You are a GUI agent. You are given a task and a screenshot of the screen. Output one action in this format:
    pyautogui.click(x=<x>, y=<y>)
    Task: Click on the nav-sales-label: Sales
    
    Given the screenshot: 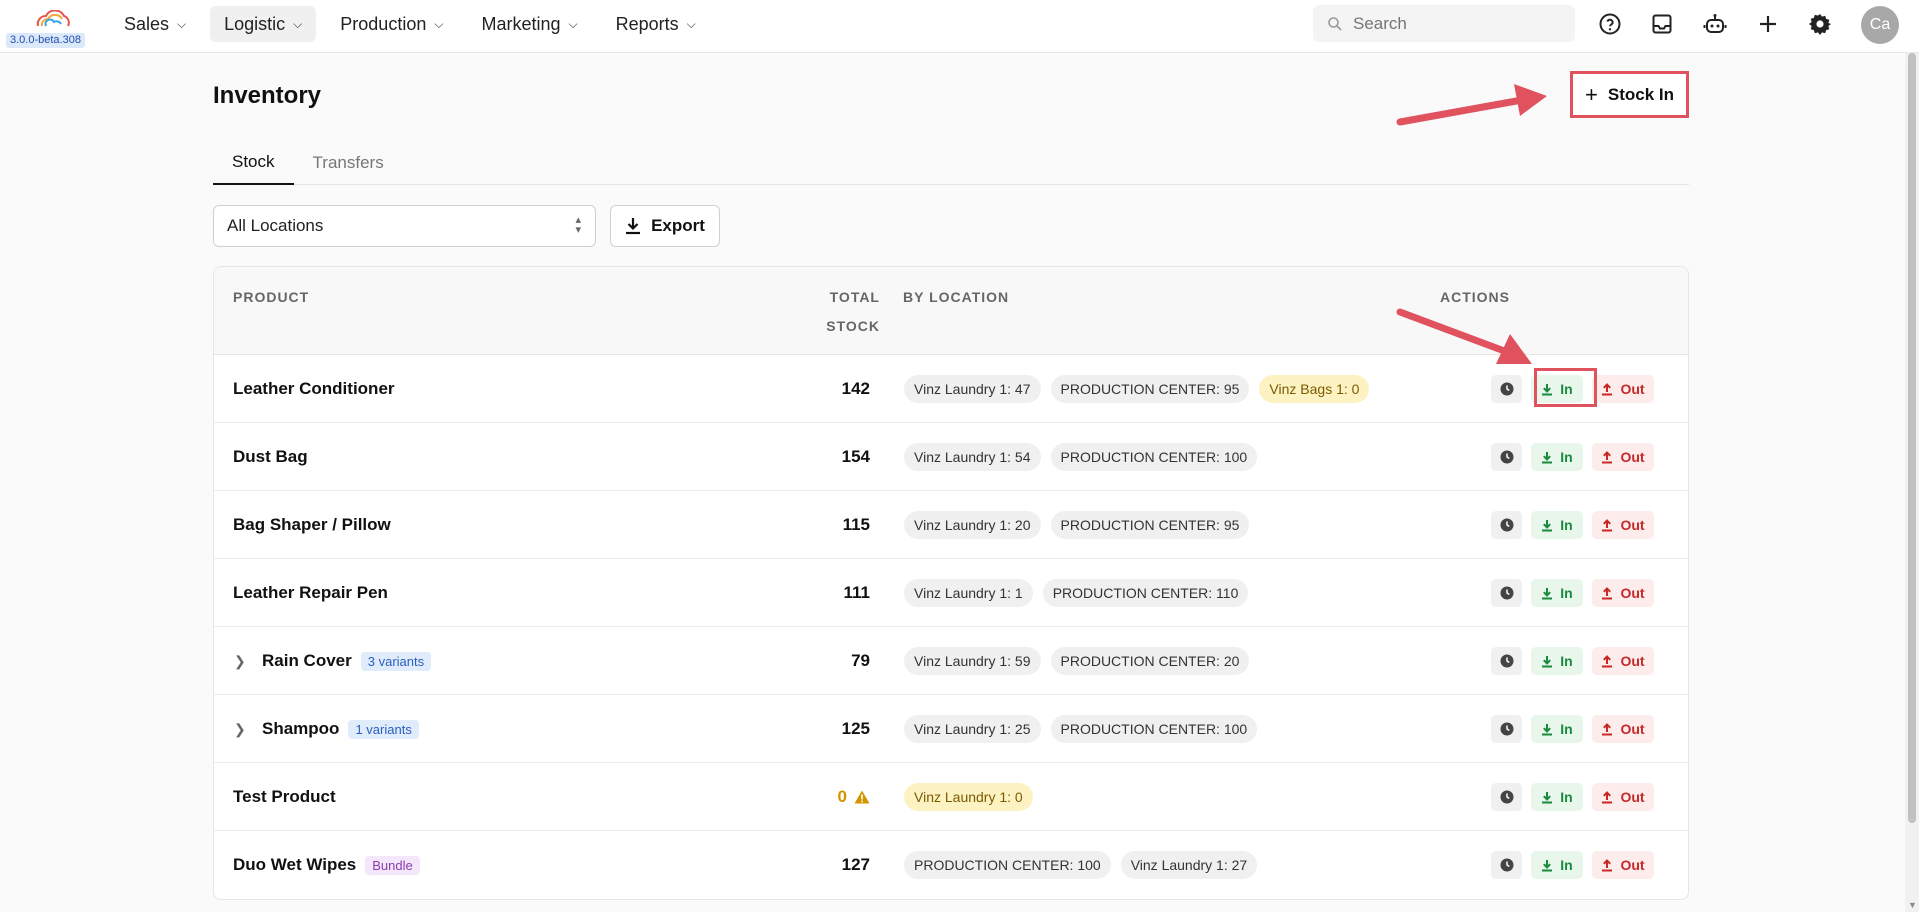 What is the action you would take?
    pyautogui.click(x=147, y=23)
    